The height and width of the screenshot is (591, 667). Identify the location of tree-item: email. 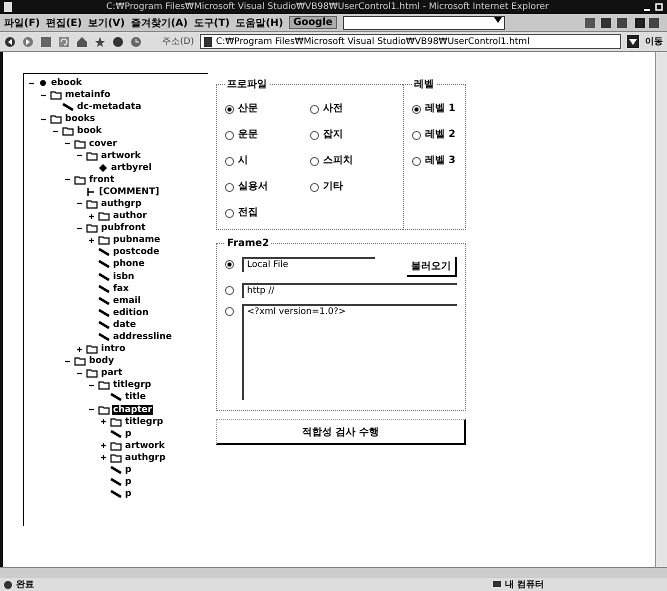
(127, 301).